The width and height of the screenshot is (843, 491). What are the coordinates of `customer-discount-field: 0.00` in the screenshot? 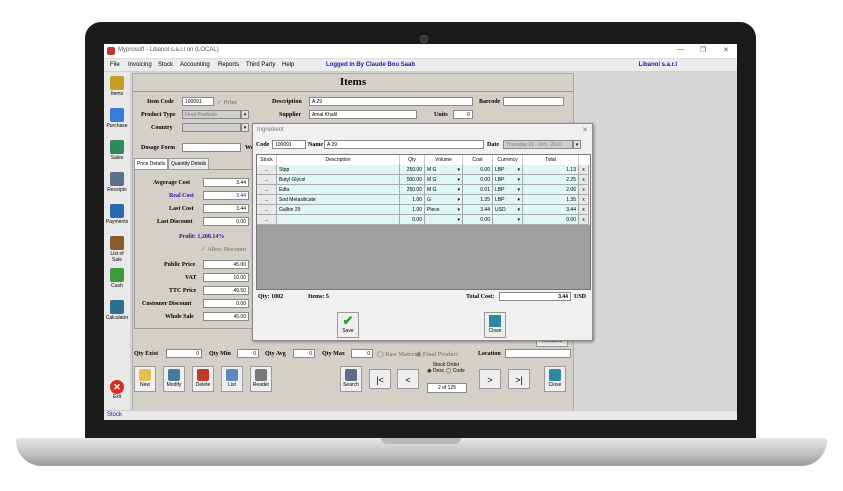 It's located at (226, 303).